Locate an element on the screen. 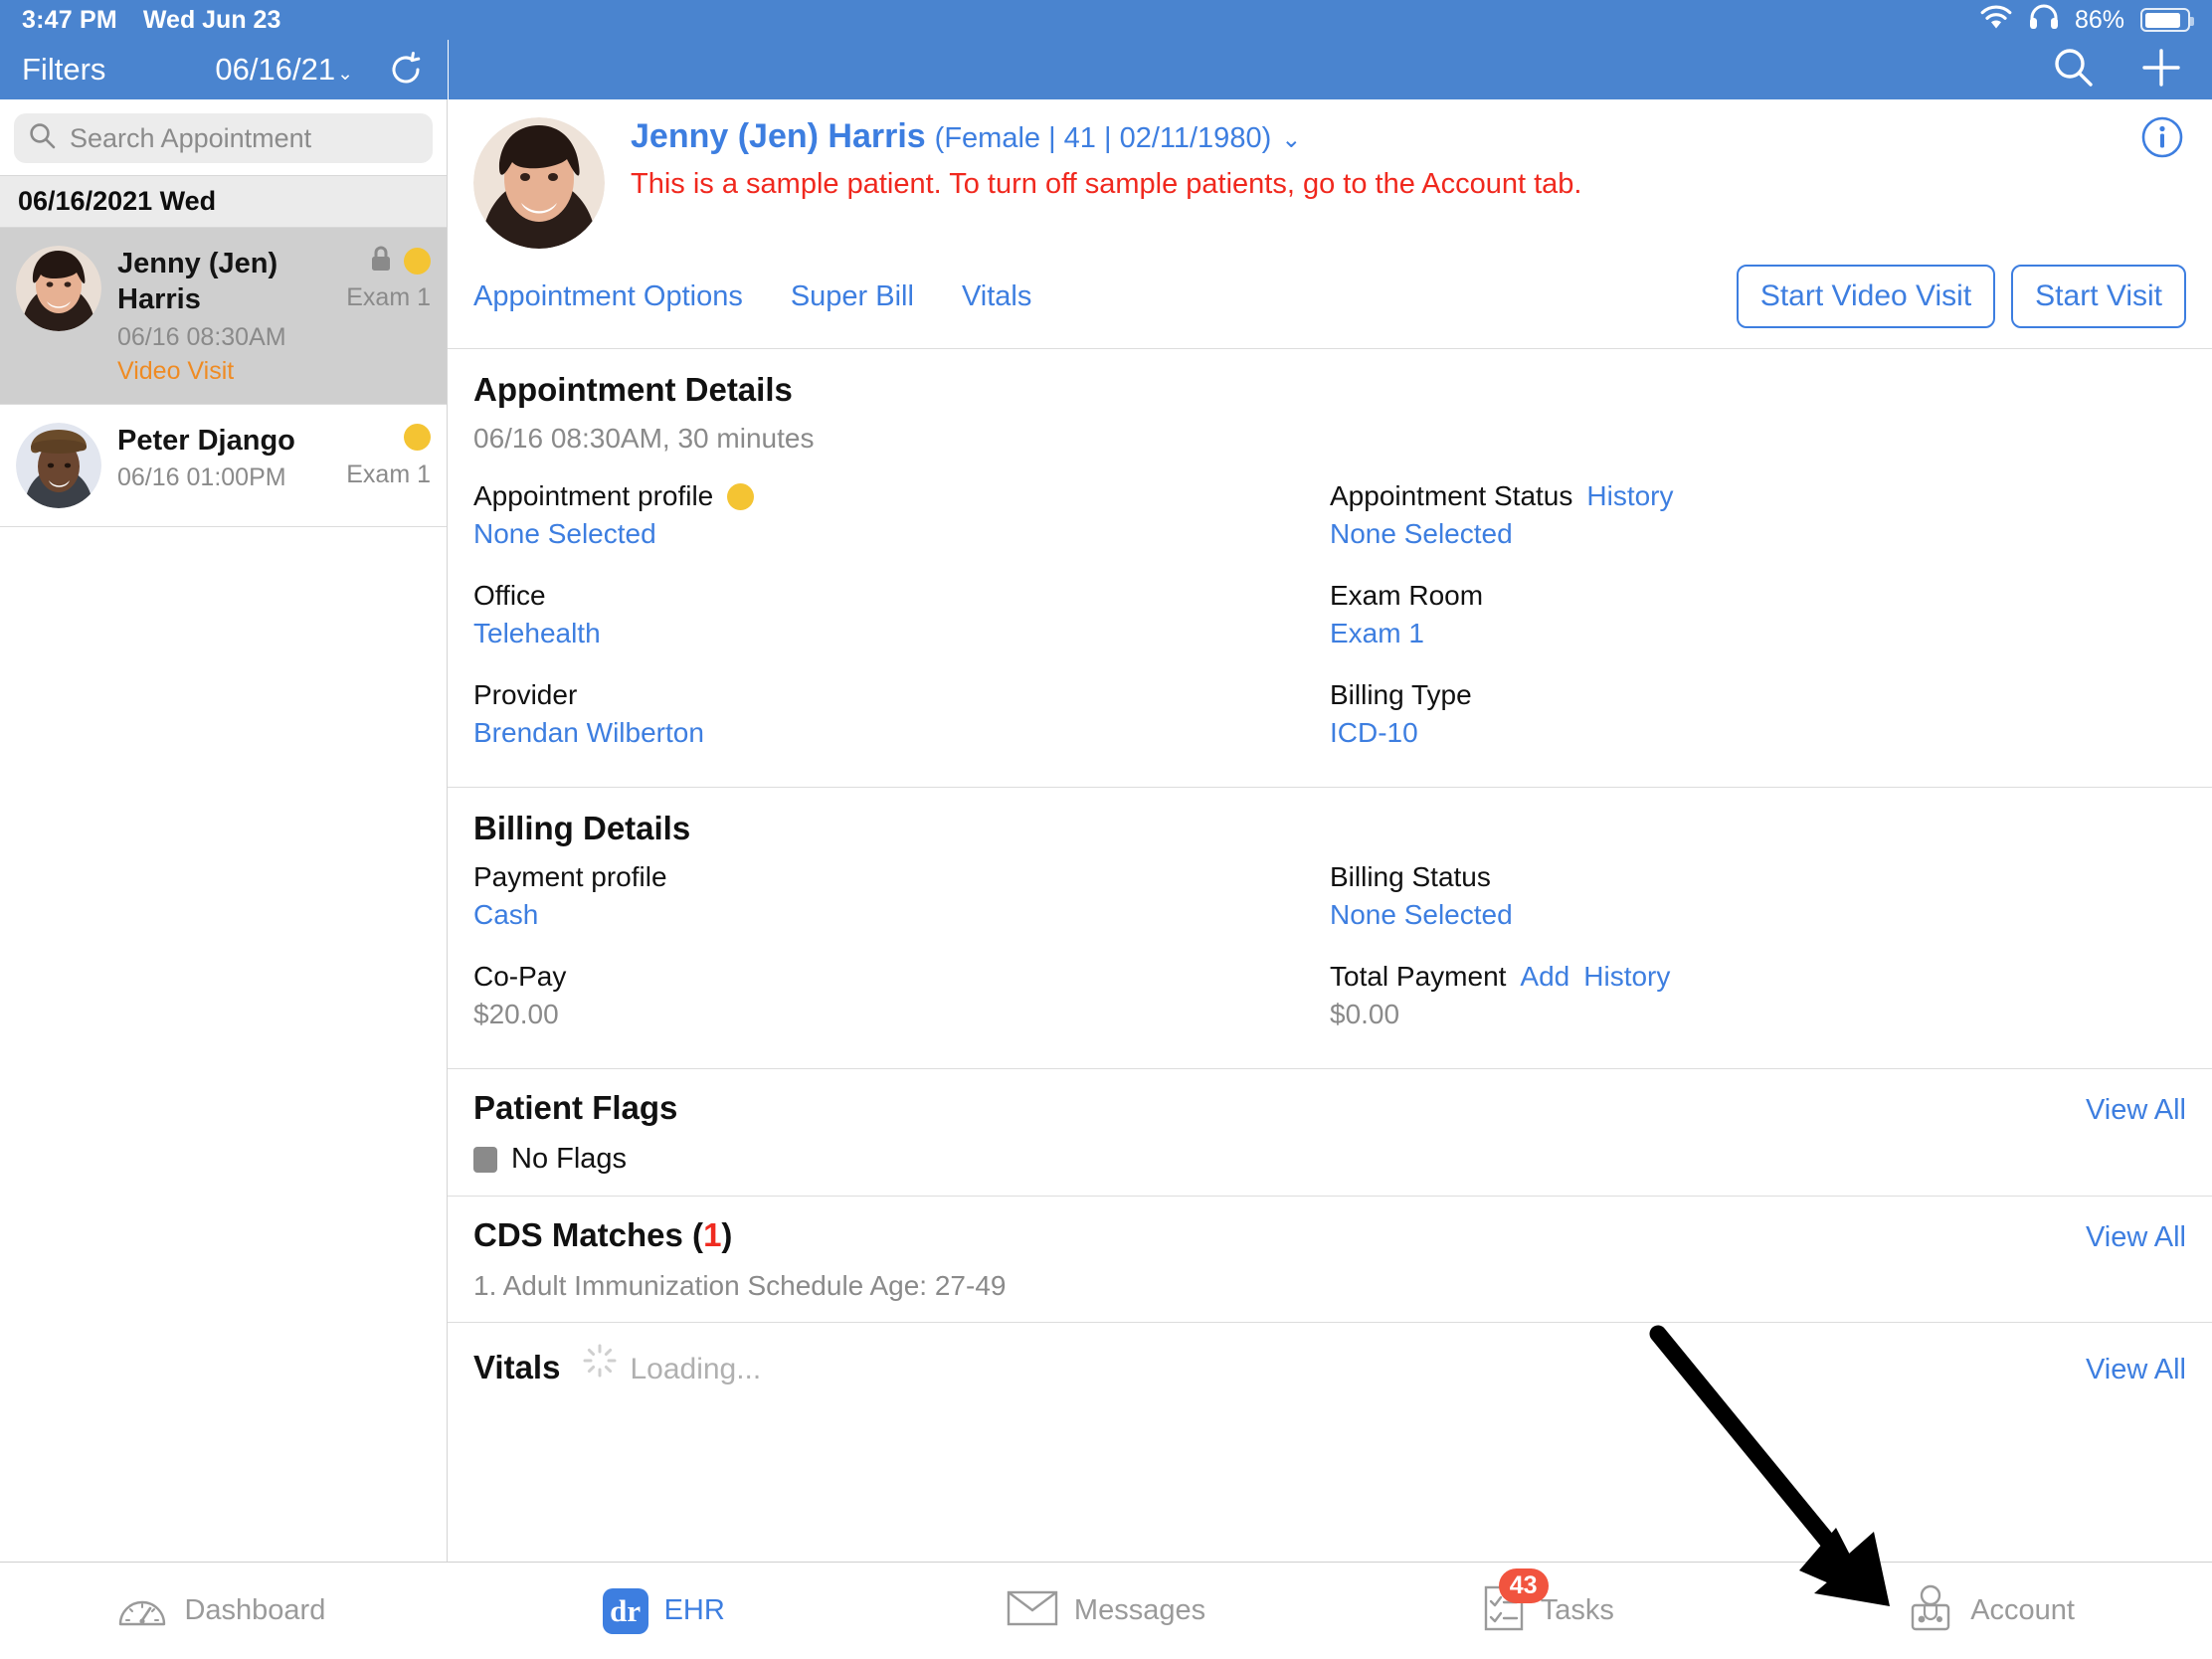 The height and width of the screenshot is (1659, 2212). tab-account: Account is located at coordinates (1990, 1610).